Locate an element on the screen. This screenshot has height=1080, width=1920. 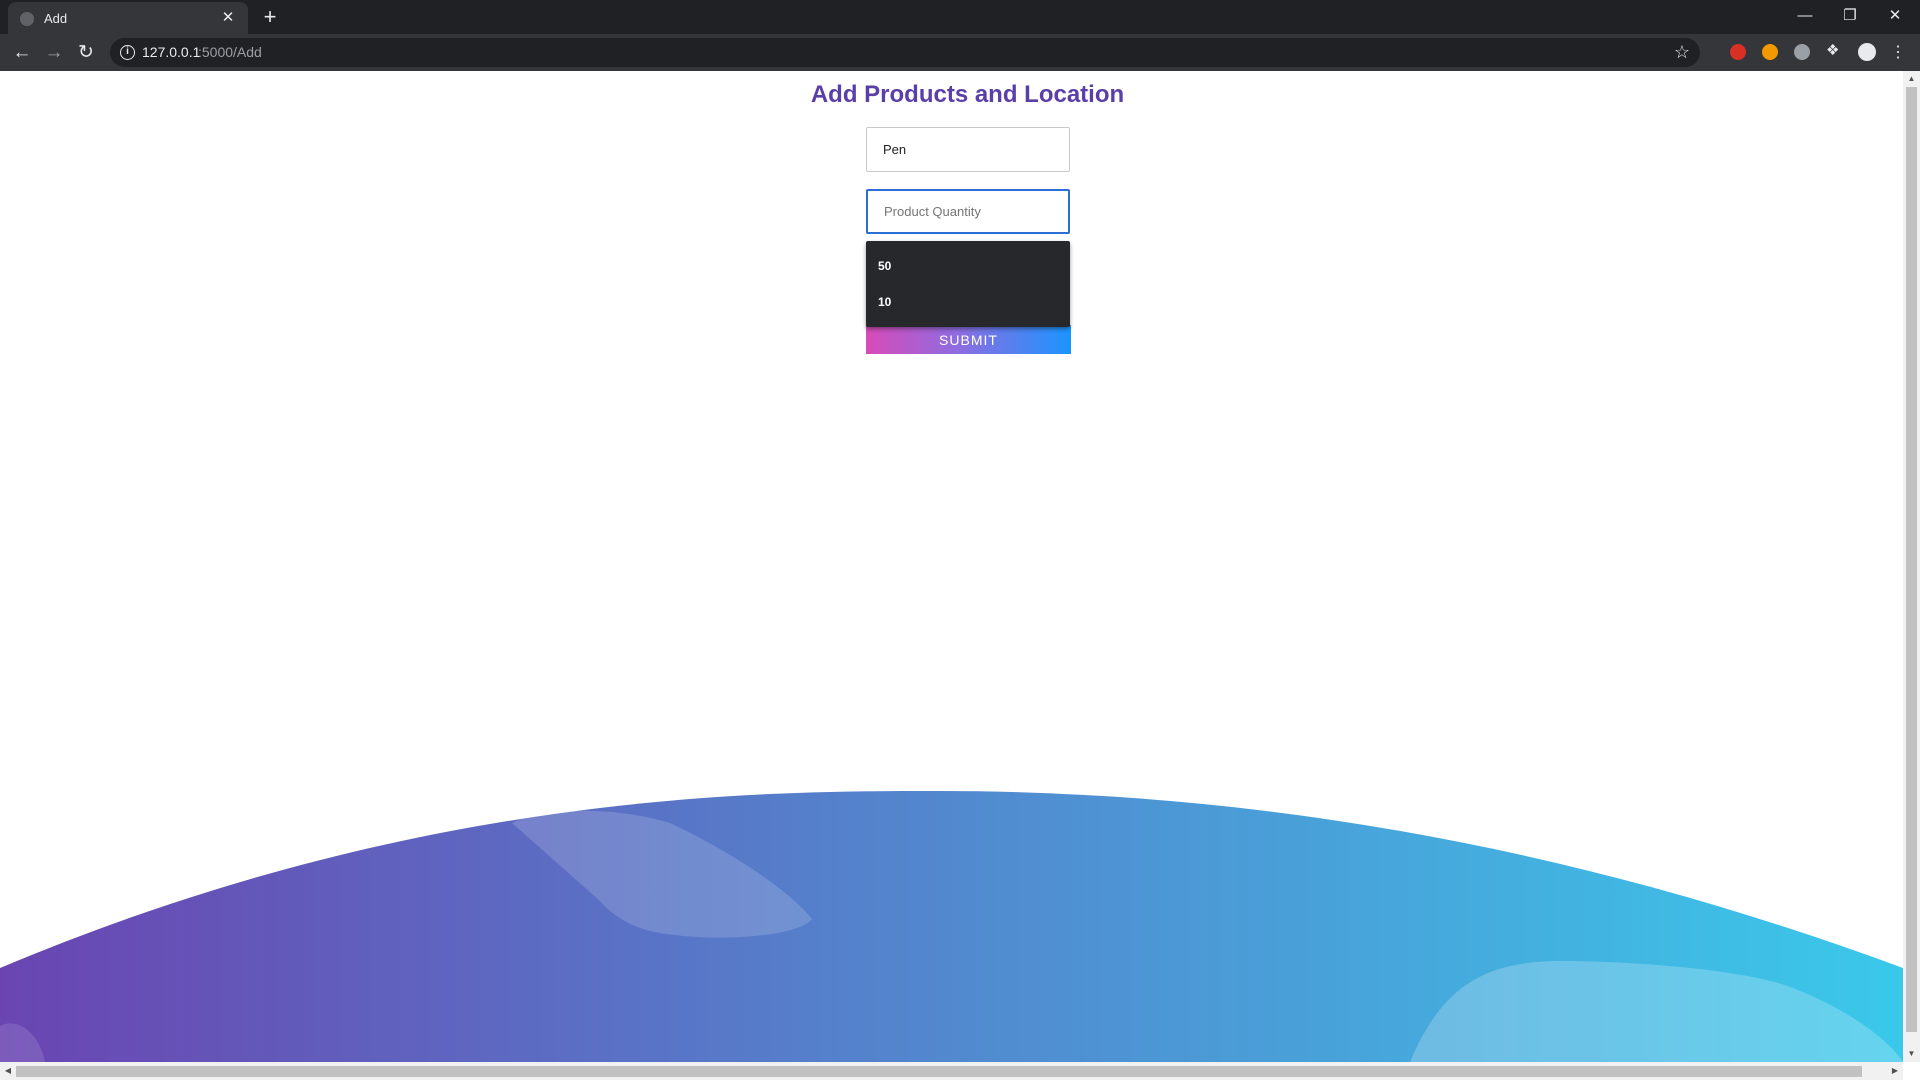
product-quantity-input is located at coordinates (968, 211).